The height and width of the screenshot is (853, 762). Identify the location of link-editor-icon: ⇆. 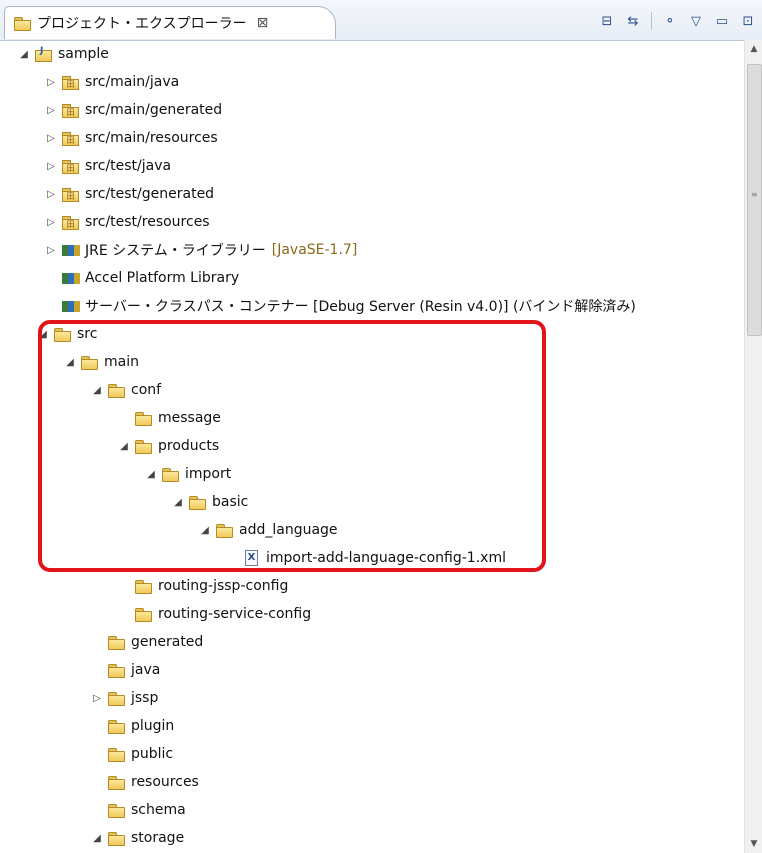
(633, 21).